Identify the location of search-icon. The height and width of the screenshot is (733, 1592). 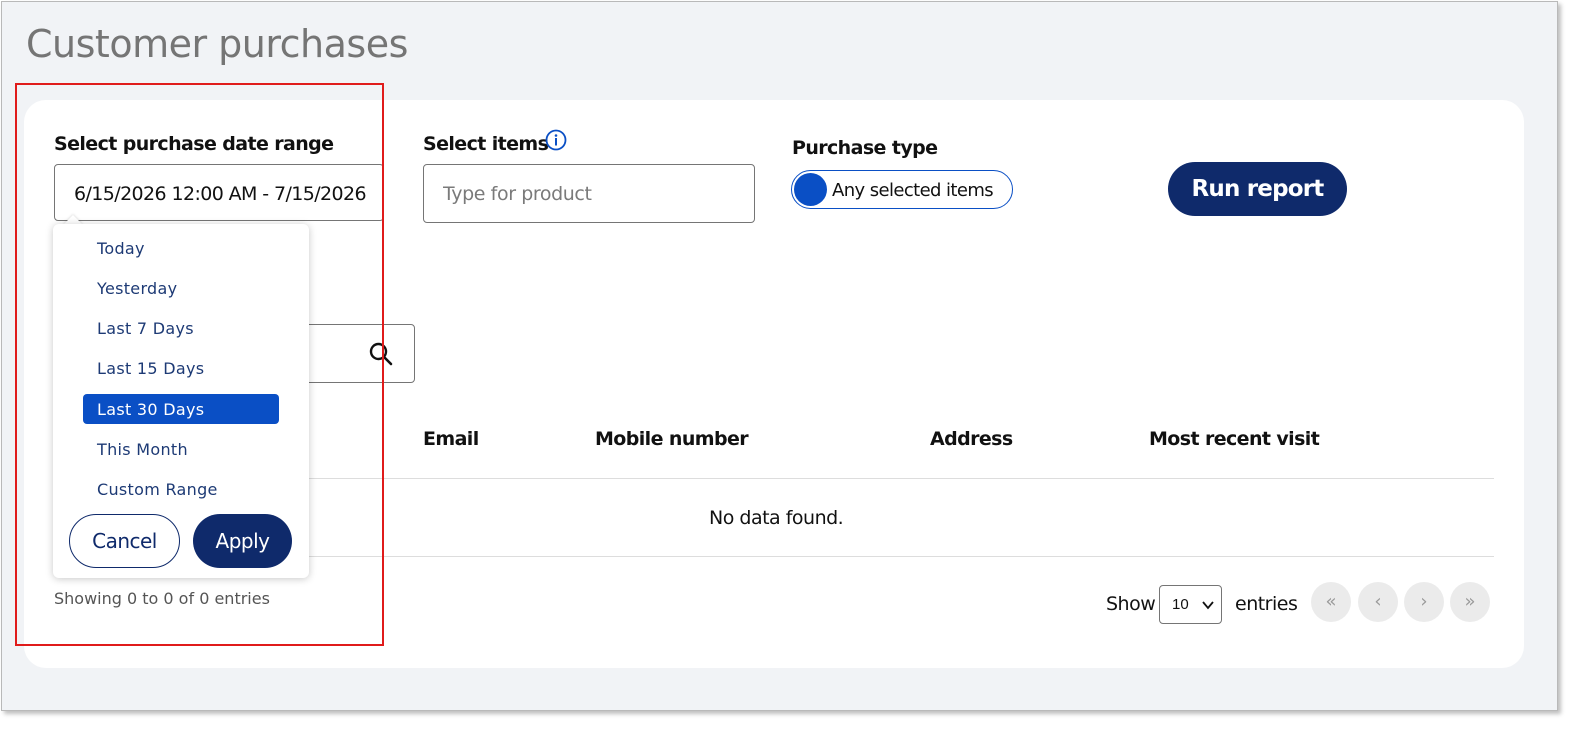
(381, 354).